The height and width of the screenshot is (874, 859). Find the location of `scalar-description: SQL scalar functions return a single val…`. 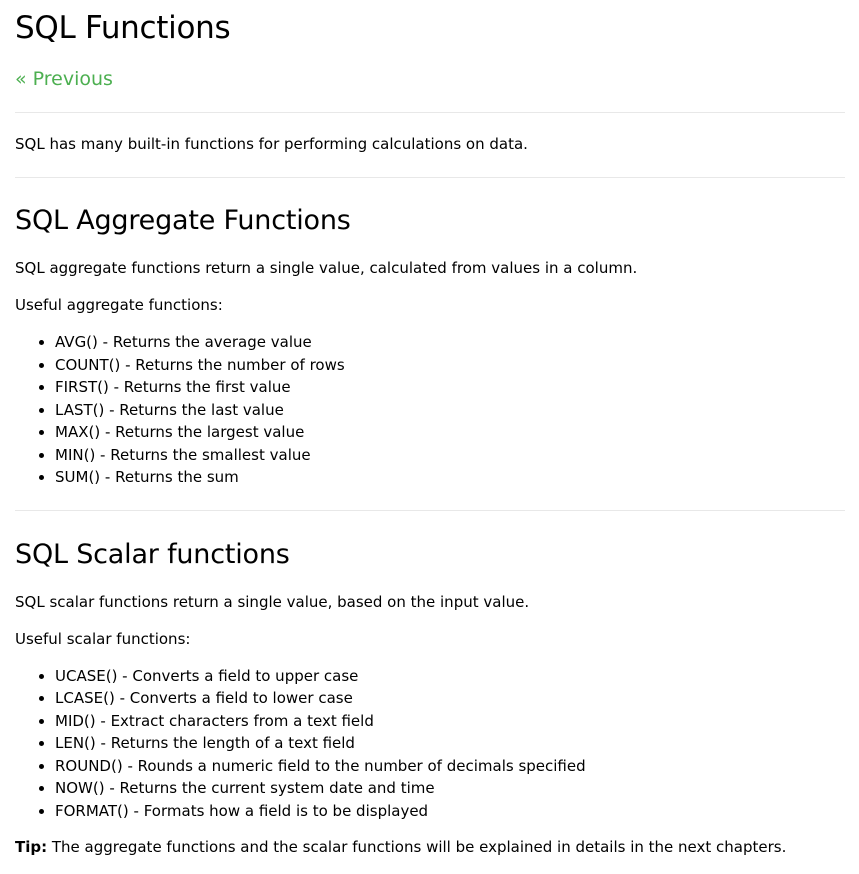

scalar-description: SQL scalar functions return a single val… is located at coordinates (272, 601).